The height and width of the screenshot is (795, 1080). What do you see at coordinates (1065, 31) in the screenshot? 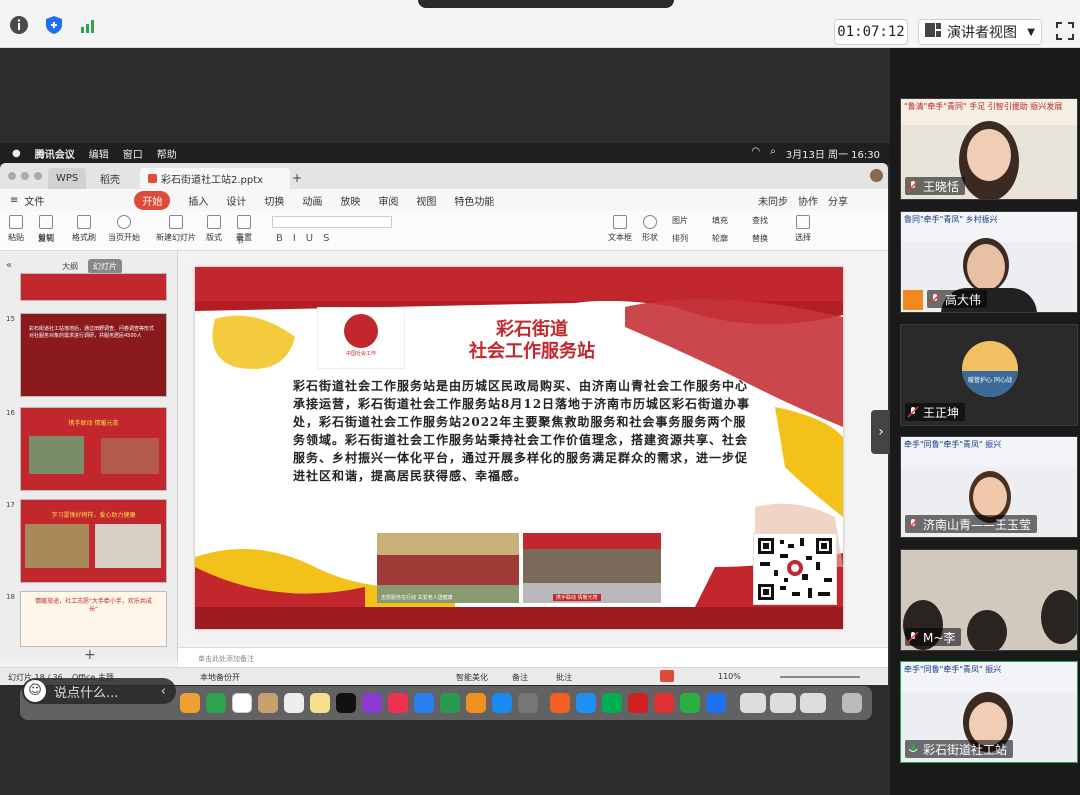
I see `fullscreen-icon` at bounding box center [1065, 31].